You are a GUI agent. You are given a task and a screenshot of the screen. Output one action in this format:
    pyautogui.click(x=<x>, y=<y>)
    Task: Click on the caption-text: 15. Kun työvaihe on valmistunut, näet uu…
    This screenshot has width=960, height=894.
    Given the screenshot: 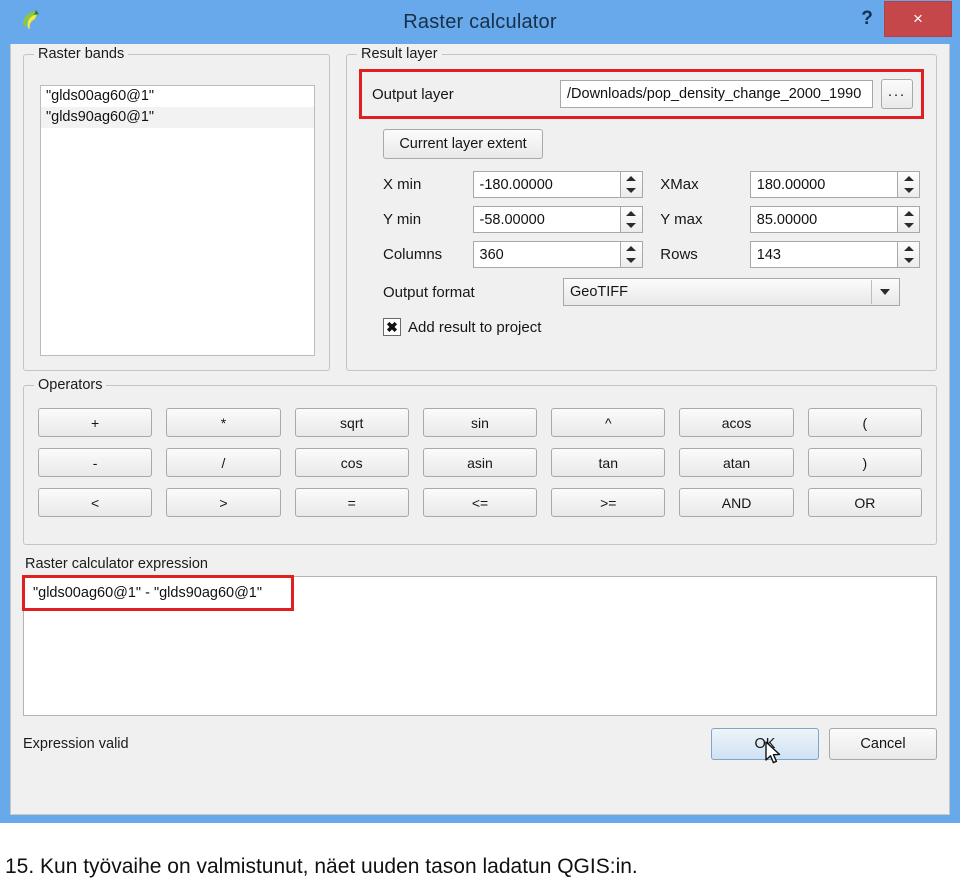 What is the action you would take?
    pyautogui.click(x=321, y=866)
    